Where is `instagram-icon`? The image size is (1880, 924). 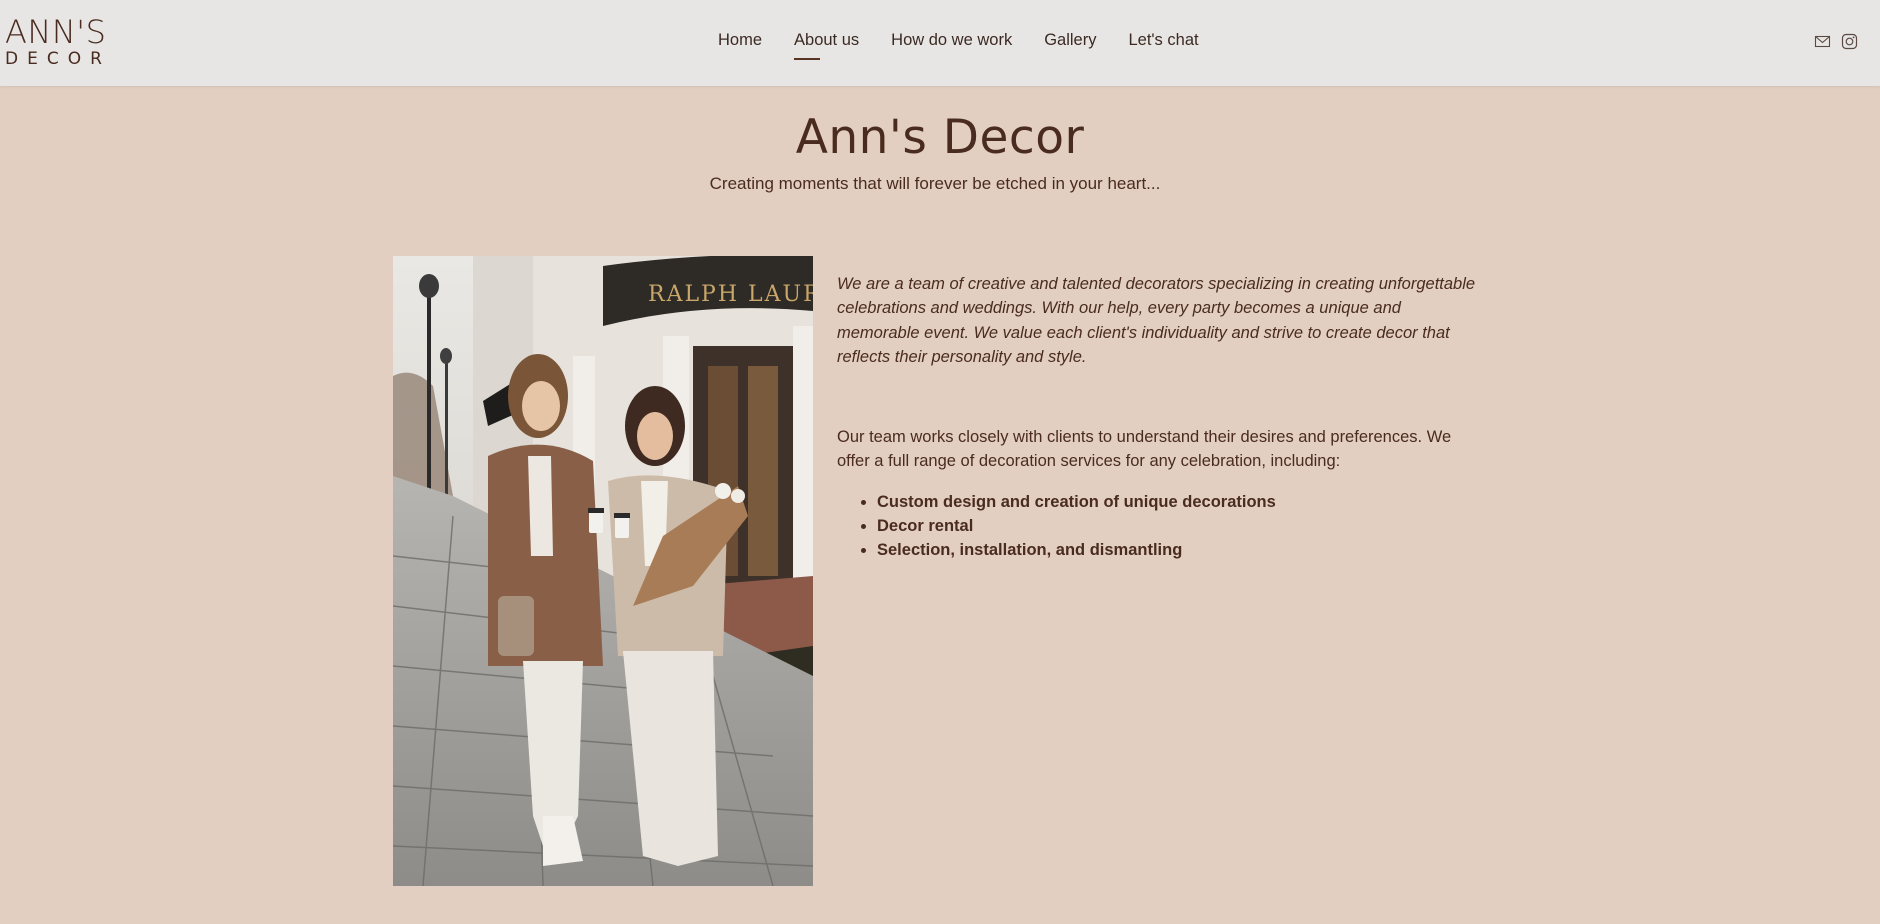 instagram-icon is located at coordinates (1849, 41).